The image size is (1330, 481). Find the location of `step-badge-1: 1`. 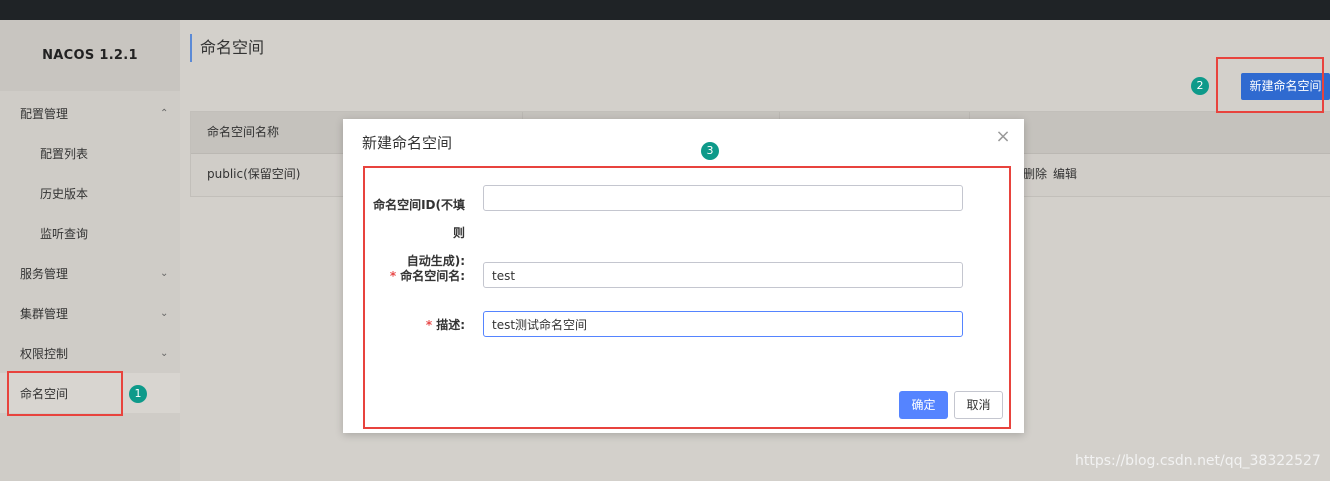

step-badge-1: 1 is located at coordinates (138, 394).